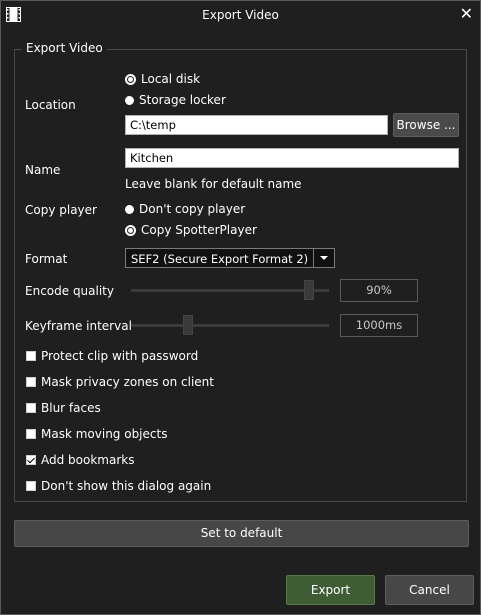  What do you see at coordinates (71, 408) in the screenshot?
I see `checkbox-label: Blur faces` at bounding box center [71, 408].